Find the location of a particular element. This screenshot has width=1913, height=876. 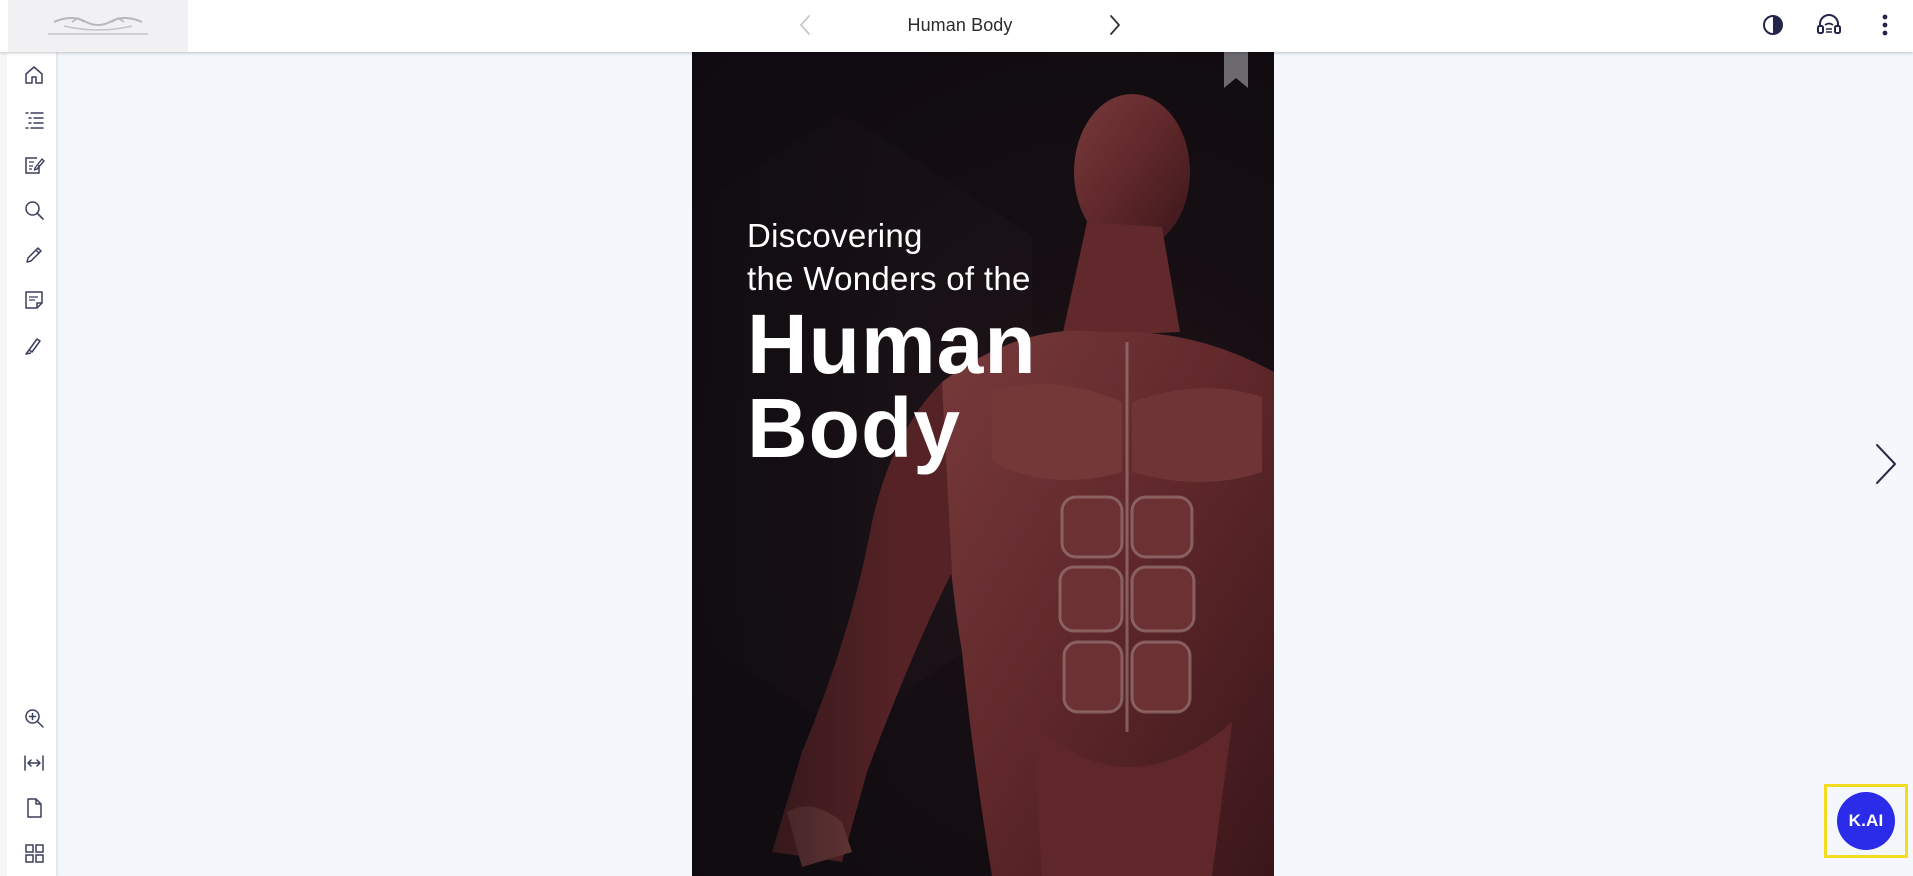

reader-headphones-icon is located at coordinates (1829, 24).